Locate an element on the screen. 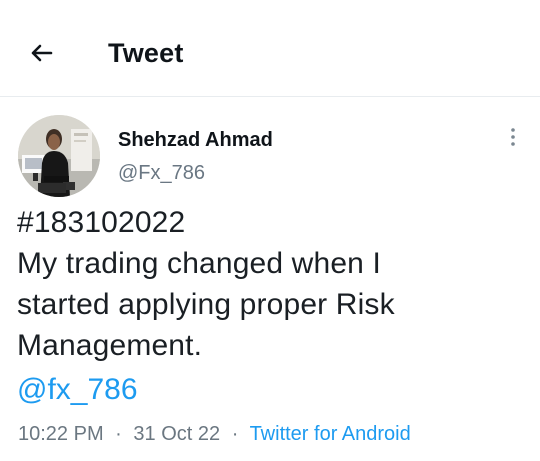  avatar is located at coordinates (59, 156).